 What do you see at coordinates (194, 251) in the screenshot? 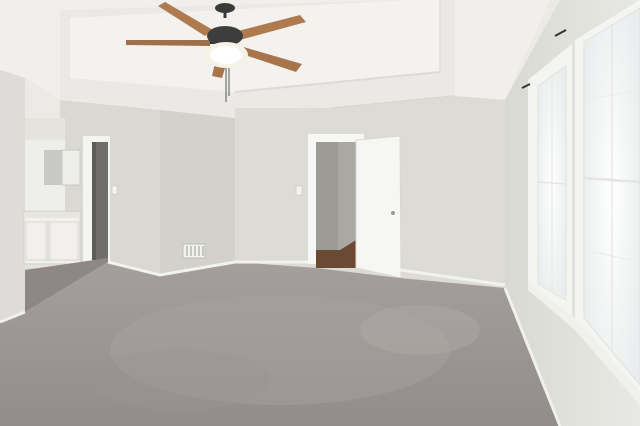
I see `floor-vent` at bounding box center [194, 251].